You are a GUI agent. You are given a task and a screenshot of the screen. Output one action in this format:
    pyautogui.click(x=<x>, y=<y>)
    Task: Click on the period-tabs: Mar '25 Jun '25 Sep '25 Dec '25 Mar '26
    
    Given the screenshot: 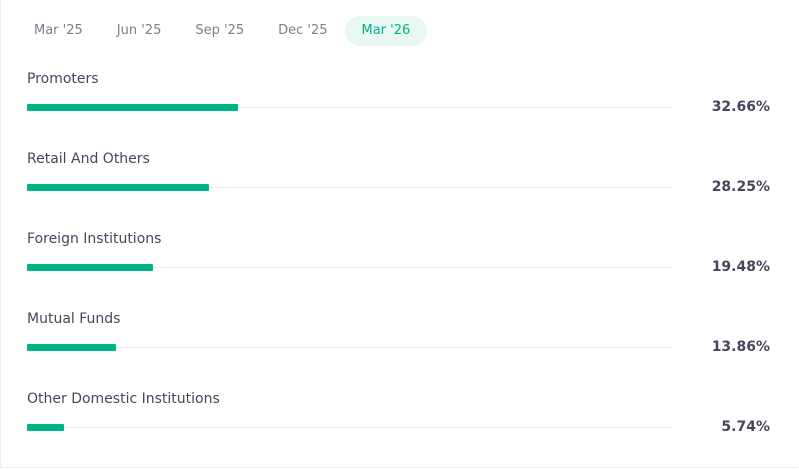 What is the action you would take?
    pyautogui.click(x=222, y=31)
    